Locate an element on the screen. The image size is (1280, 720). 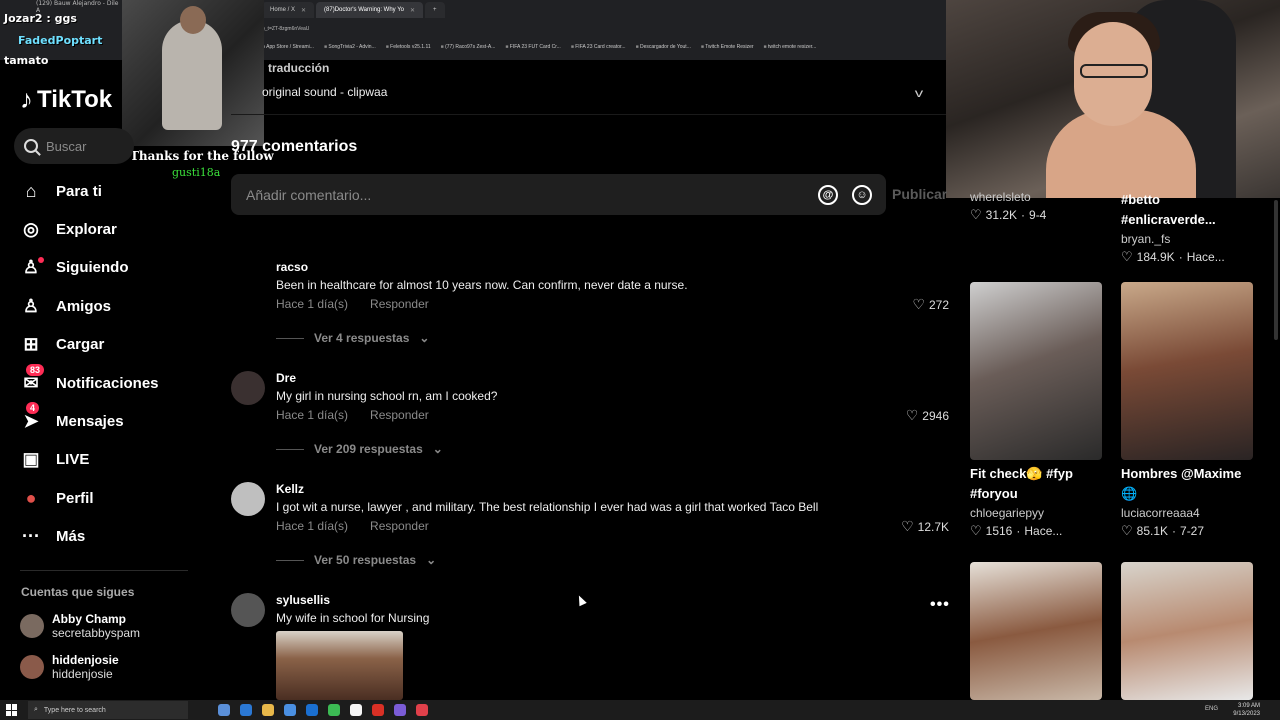
scrollbar is located at coordinates (1276, 270).